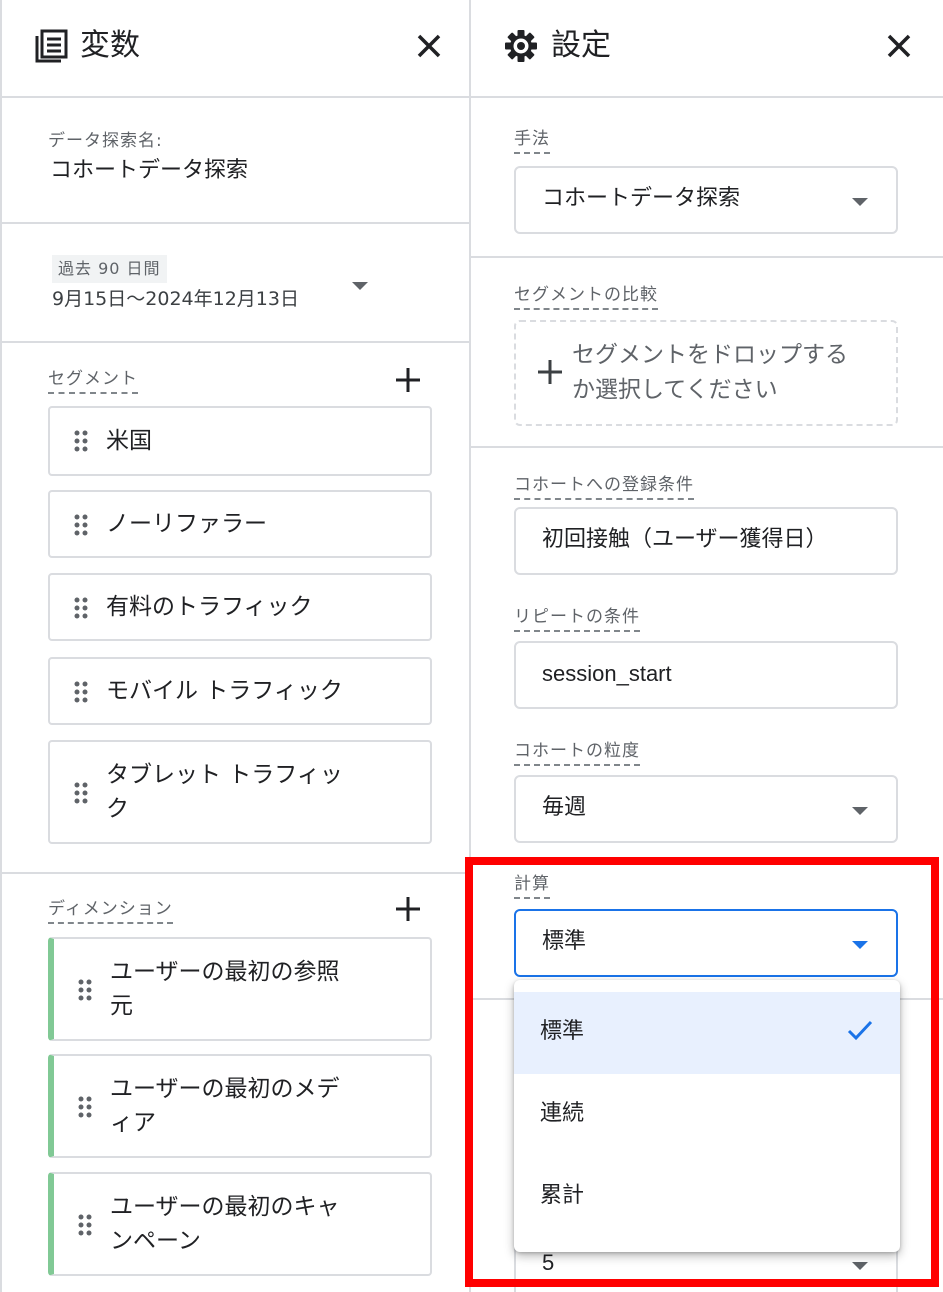 This screenshot has width=943, height=1292. Describe the element at coordinates (607, 673) in the screenshot. I see `return-criteria-value: session_start` at that location.